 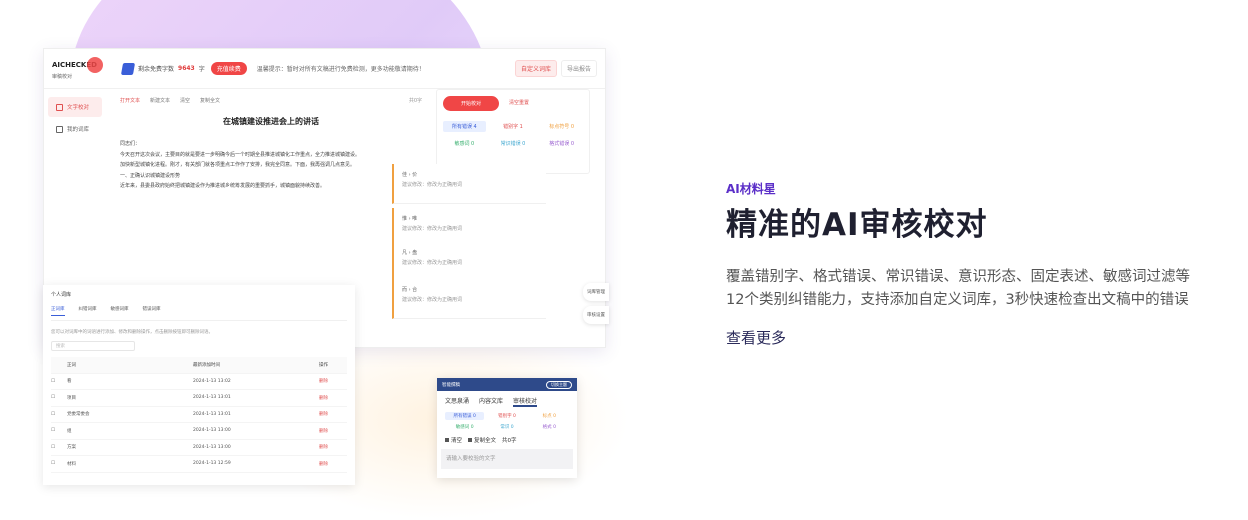 What do you see at coordinates (88, 311) in the screenshot?
I see `tab-correction: 纠错词库` at bounding box center [88, 311].